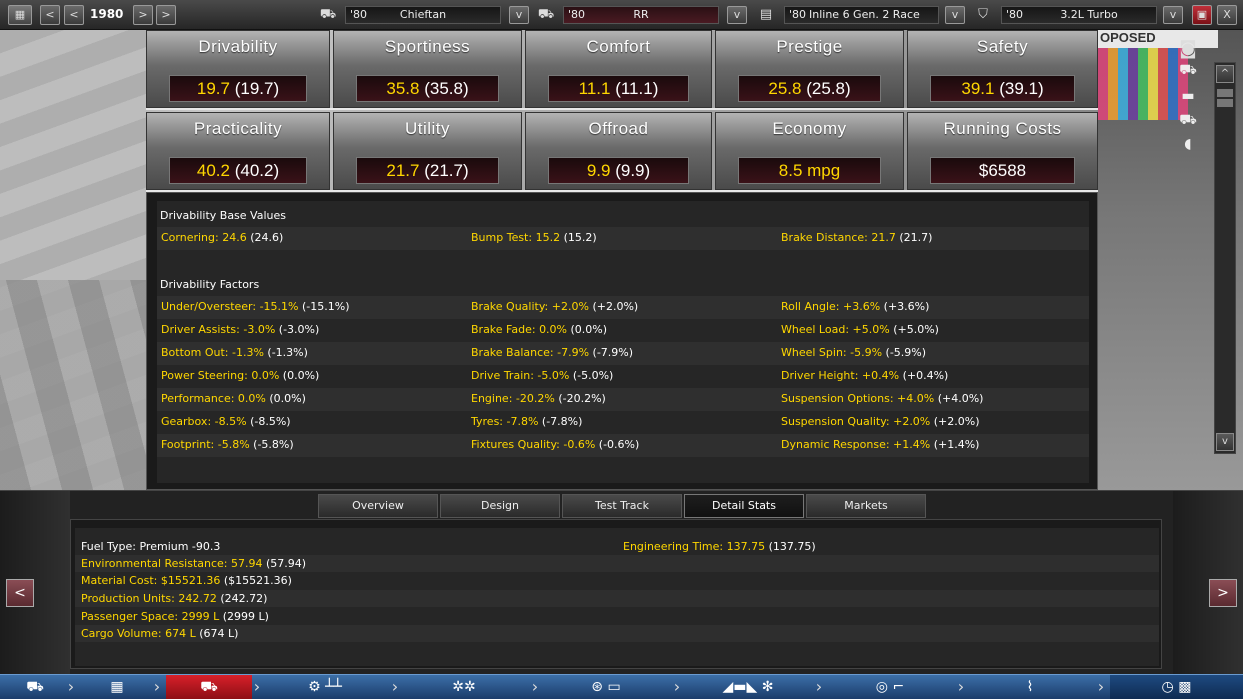 Image resolution: width=1243 pixels, height=699 pixels. What do you see at coordinates (427, 170) in the screenshot?
I see `stat-value: 21.7 (21.7)` at bounding box center [427, 170].